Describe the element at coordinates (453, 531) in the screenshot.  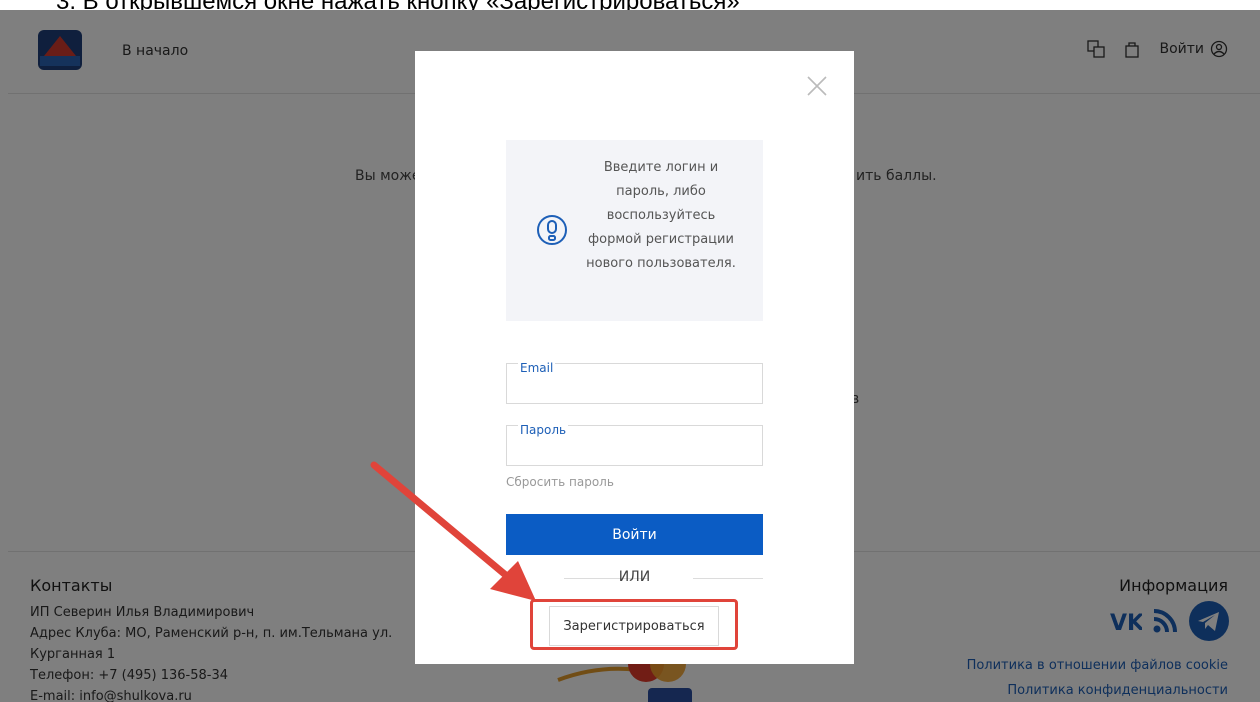
I see `pointer-arrow-icon` at that location.